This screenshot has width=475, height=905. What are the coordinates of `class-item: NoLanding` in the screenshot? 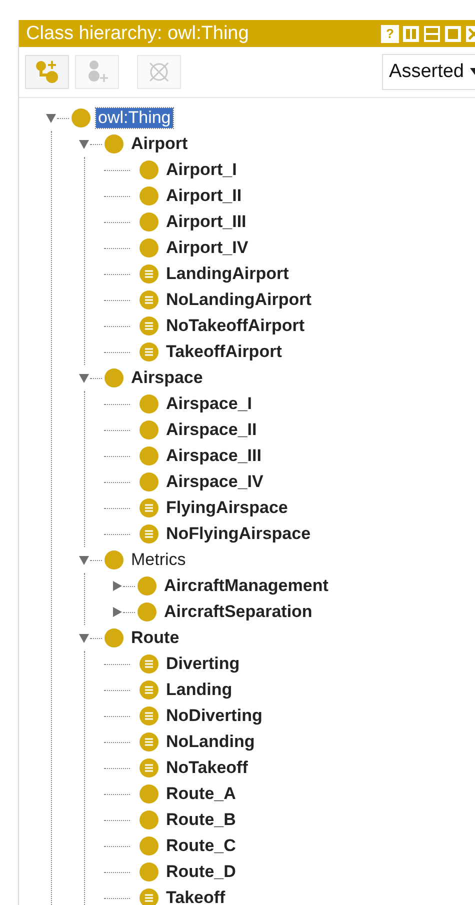 It's located at (210, 742).